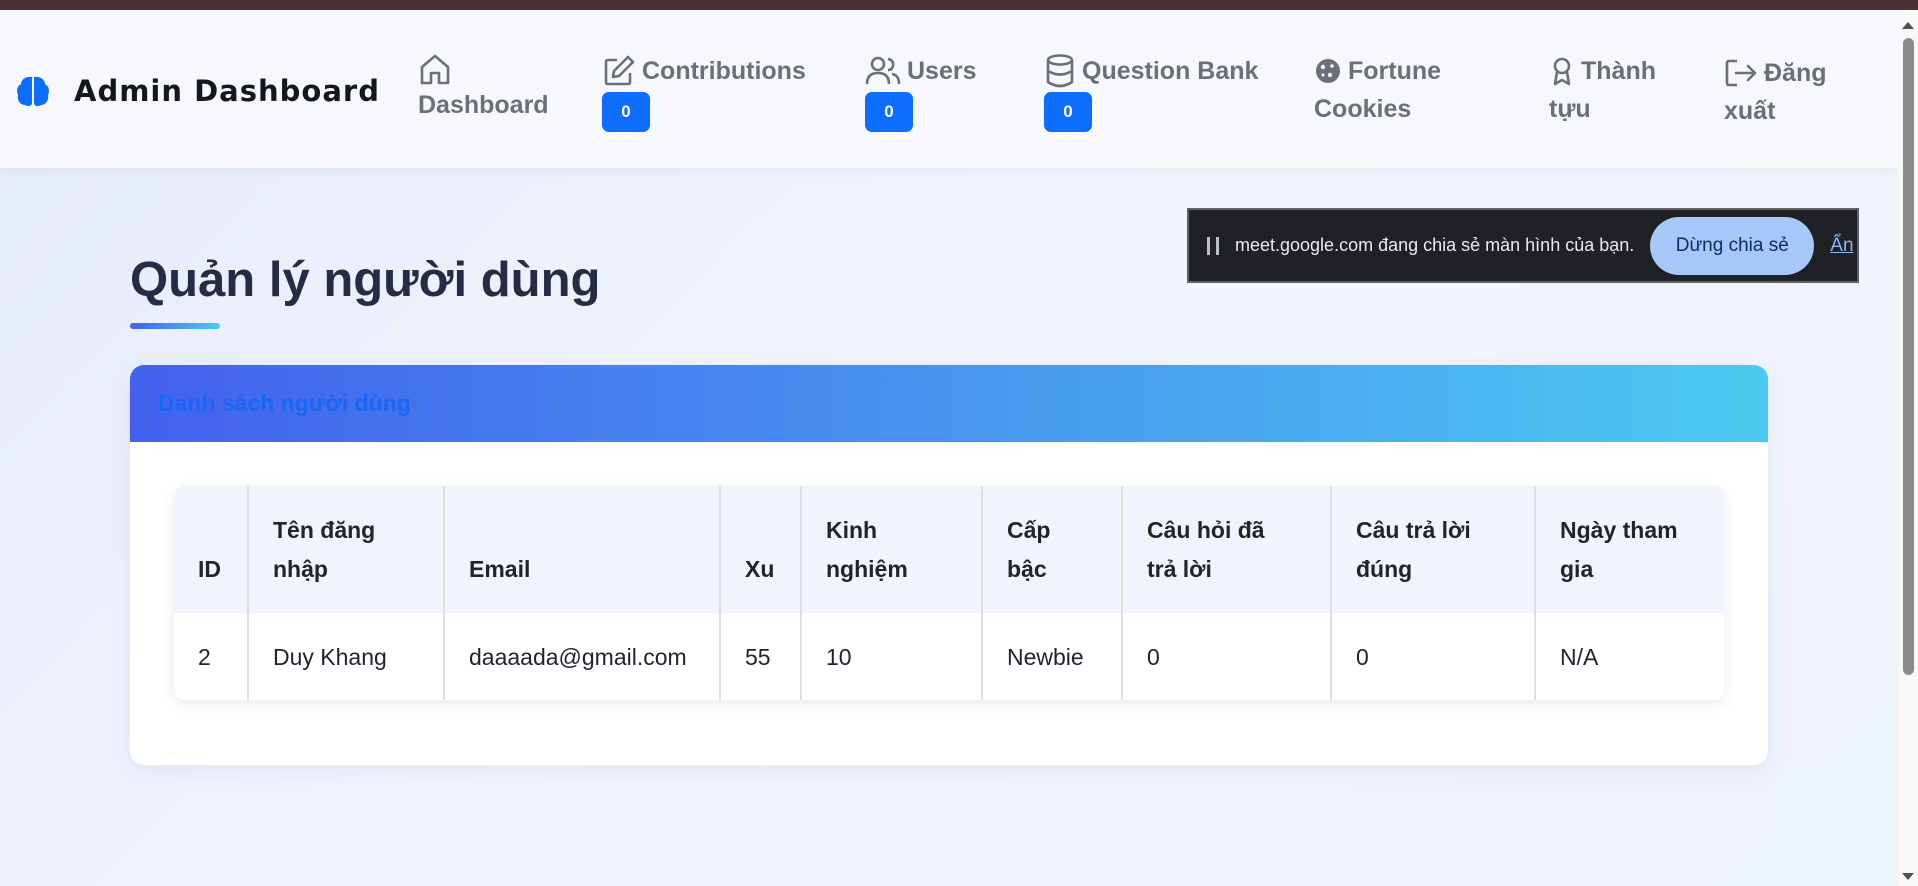 The height and width of the screenshot is (886, 1918). I want to click on nav-logout-label-line2: xuất, so click(1750, 111).